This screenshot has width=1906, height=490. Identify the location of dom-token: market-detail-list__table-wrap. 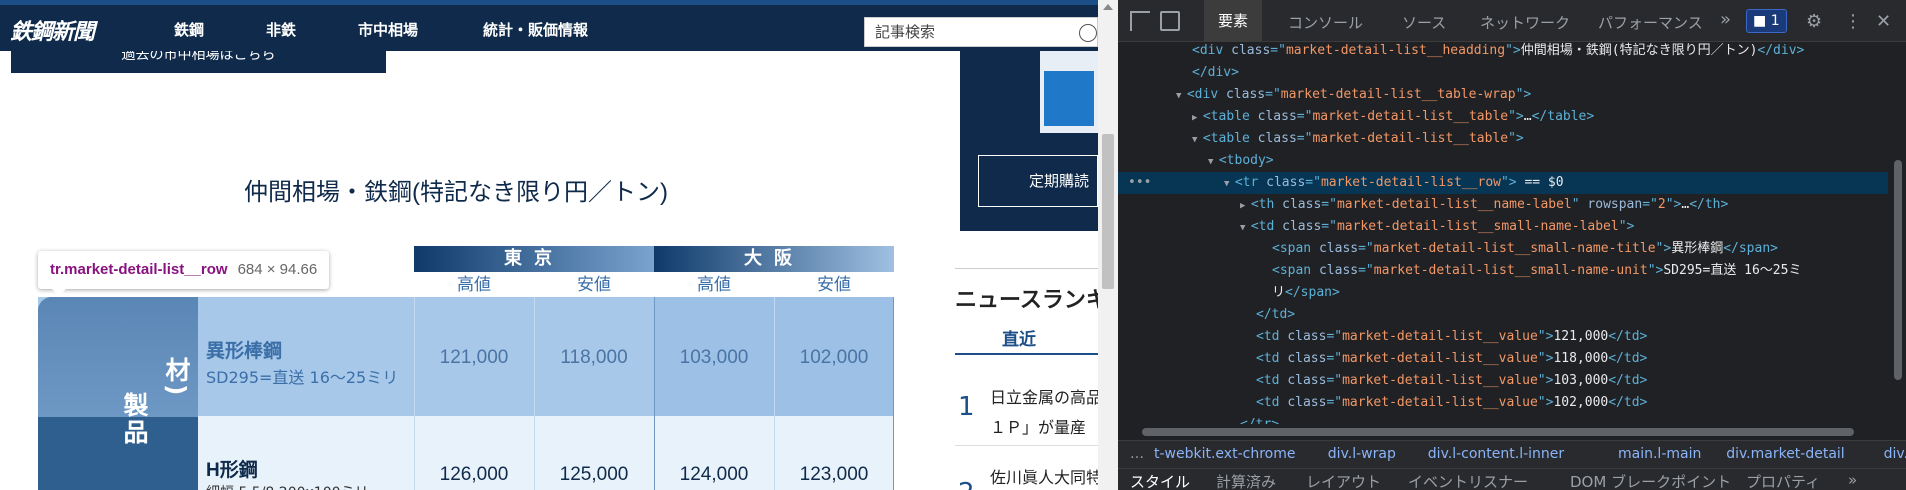
(1398, 94).